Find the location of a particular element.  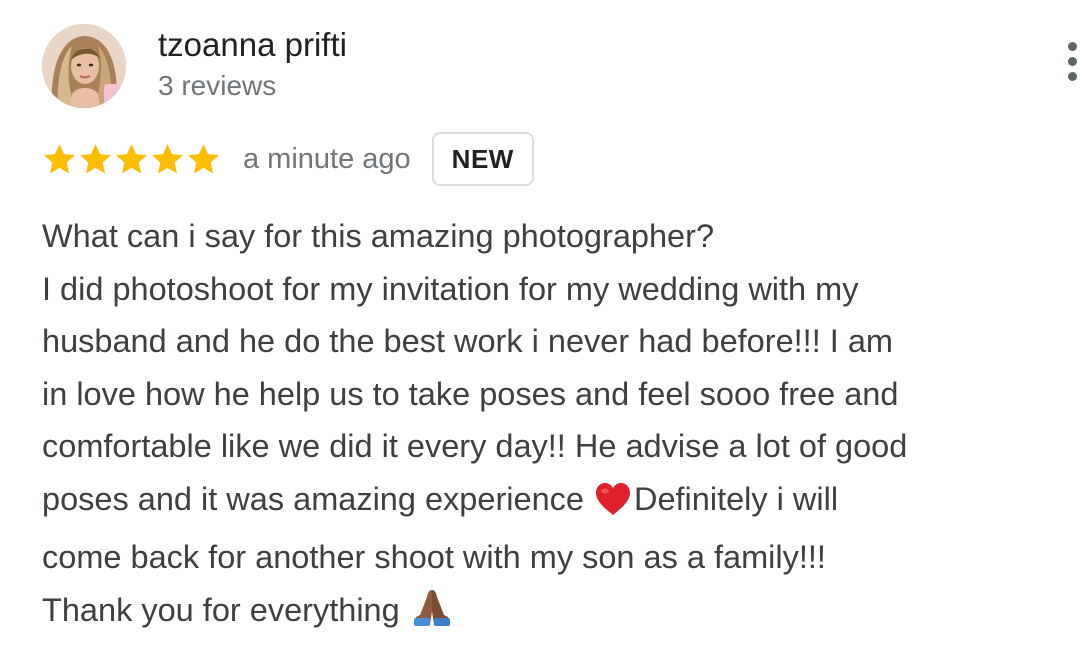

review-count: 3 reviews is located at coordinates (217, 85).